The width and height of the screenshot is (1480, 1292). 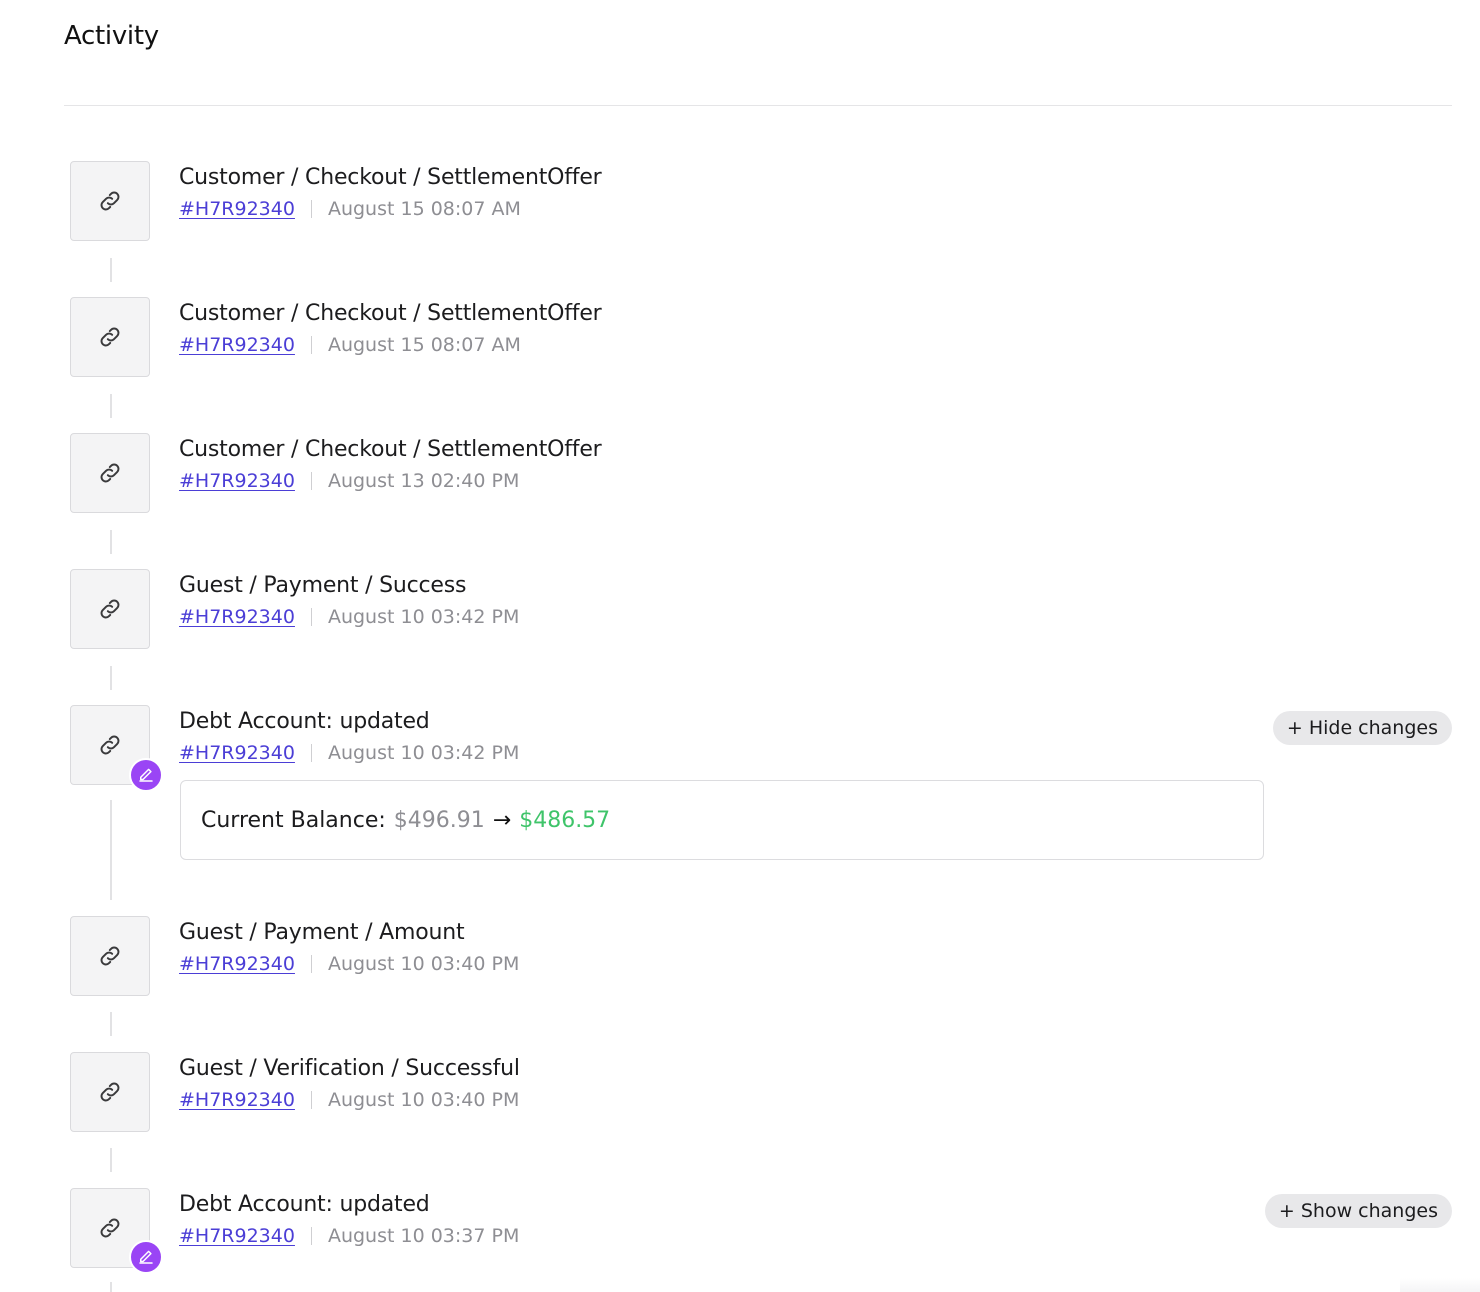 I want to click on page-title: Activity, so click(x=111, y=36).